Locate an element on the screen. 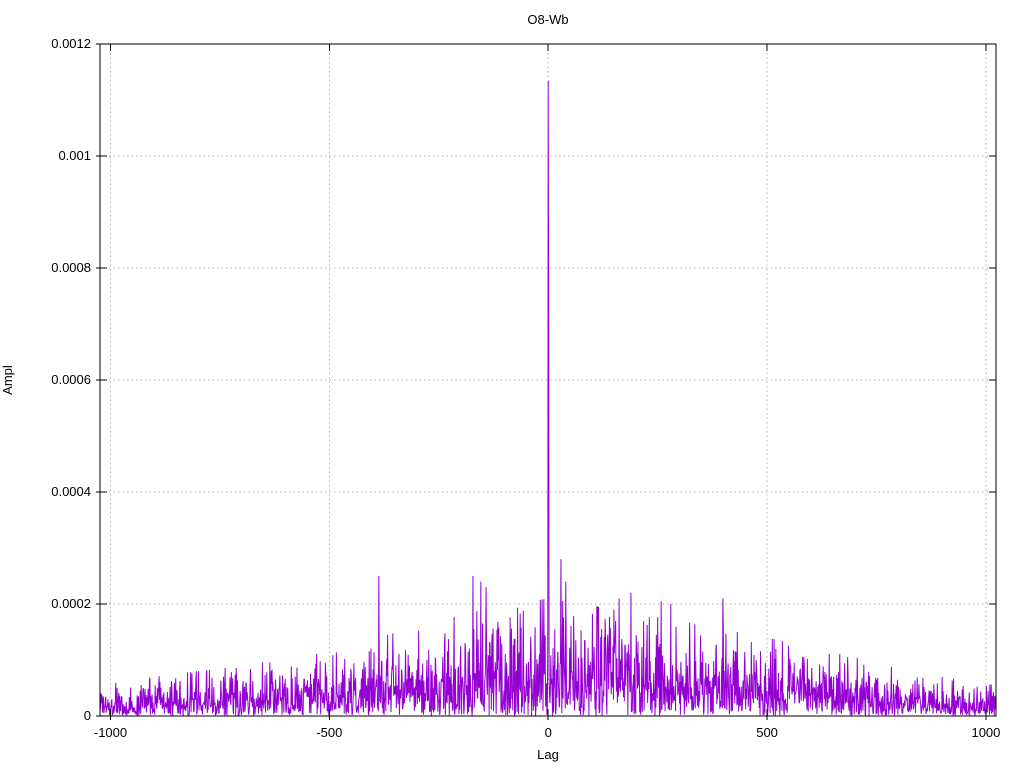 The height and width of the screenshot is (768, 1024). y-tick-label: 0.001 is located at coordinates (74, 155).